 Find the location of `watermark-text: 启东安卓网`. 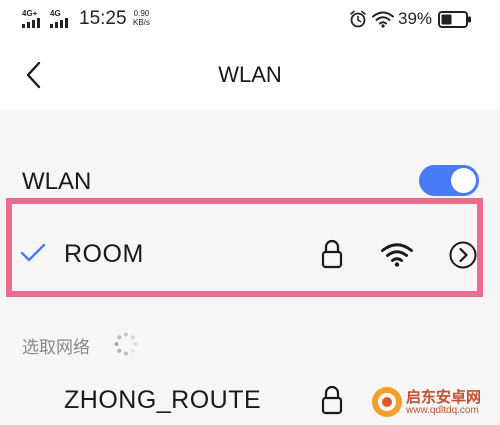

watermark-text: 启东安卓网 is located at coordinates (444, 397).